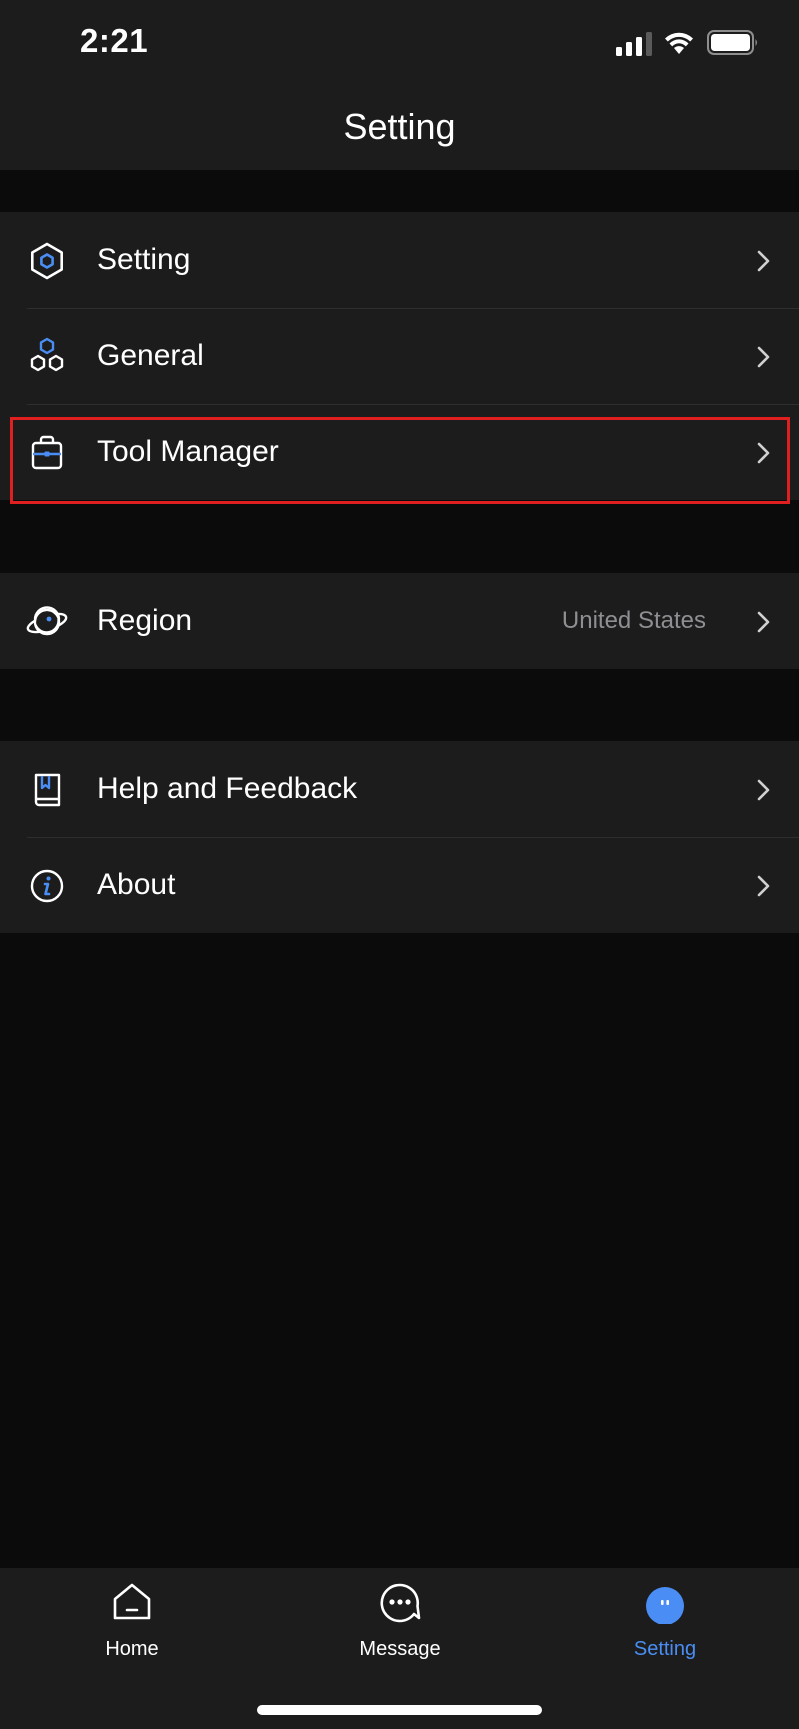 The width and height of the screenshot is (799, 1729). Describe the element at coordinates (732, 42) in the screenshot. I see `battery-icon` at that location.